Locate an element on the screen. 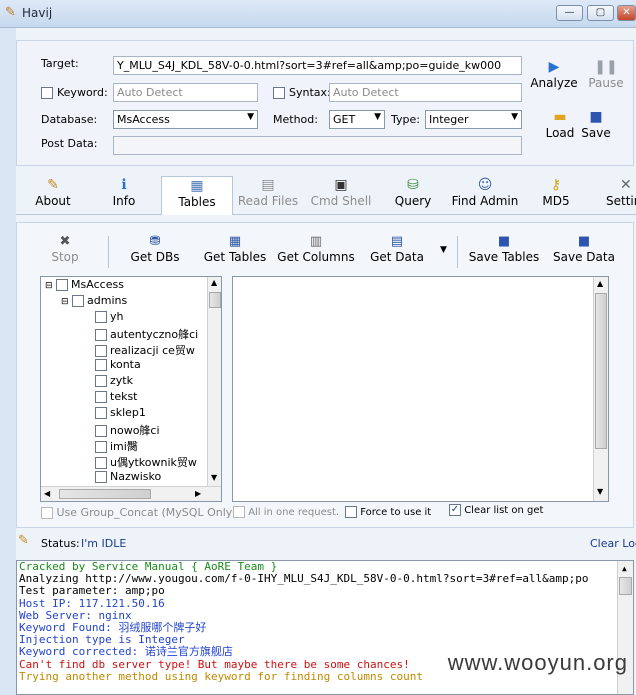 The height and width of the screenshot is (695, 636). close-icon: ✕ is located at coordinates (626, 12).